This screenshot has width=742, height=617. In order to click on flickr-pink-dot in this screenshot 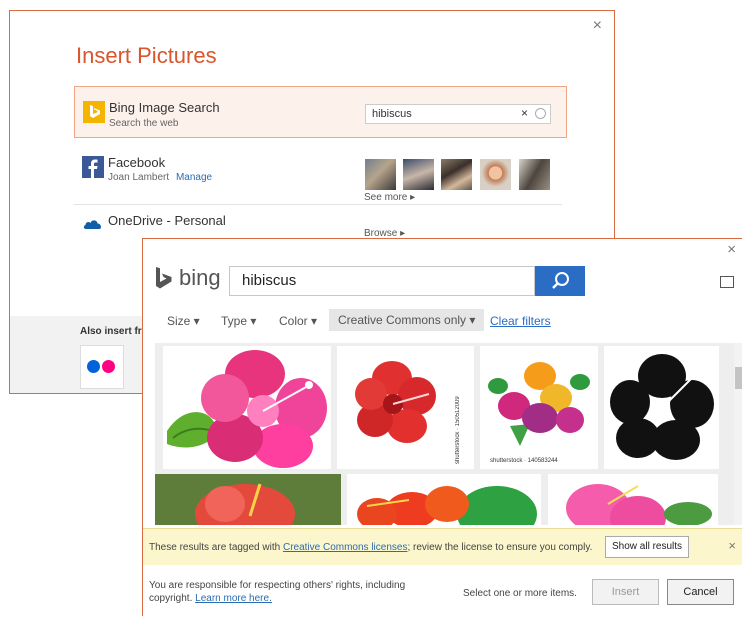, I will do `click(108, 366)`.